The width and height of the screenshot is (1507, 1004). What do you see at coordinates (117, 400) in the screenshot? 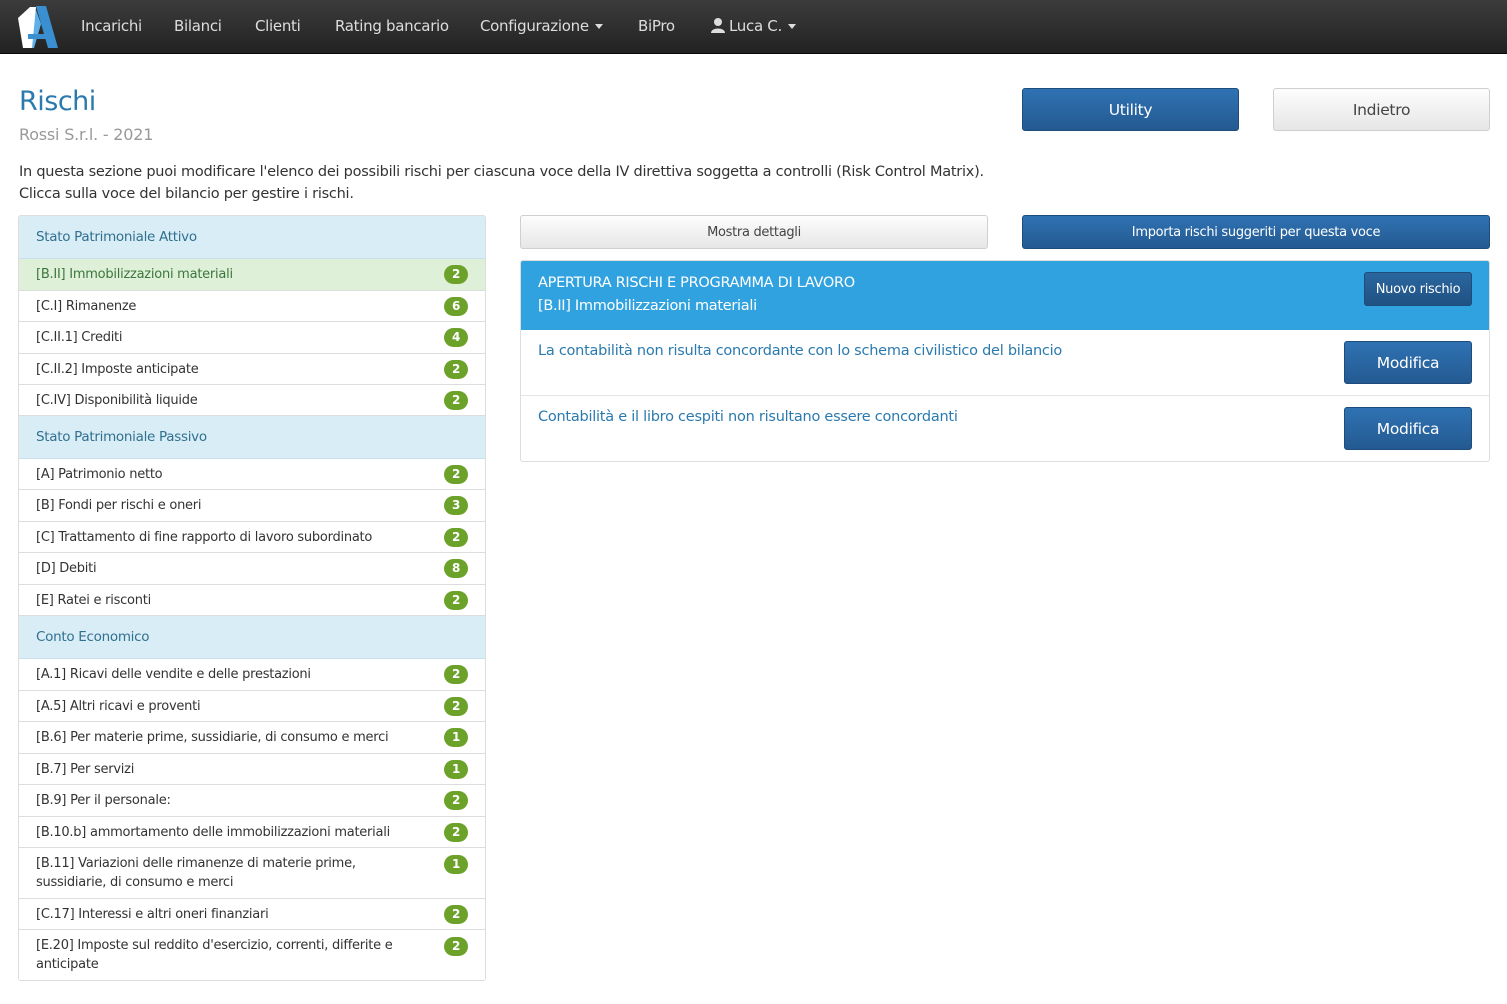
I see `list-item-label: [C.IV] Disponibilità liquide` at bounding box center [117, 400].